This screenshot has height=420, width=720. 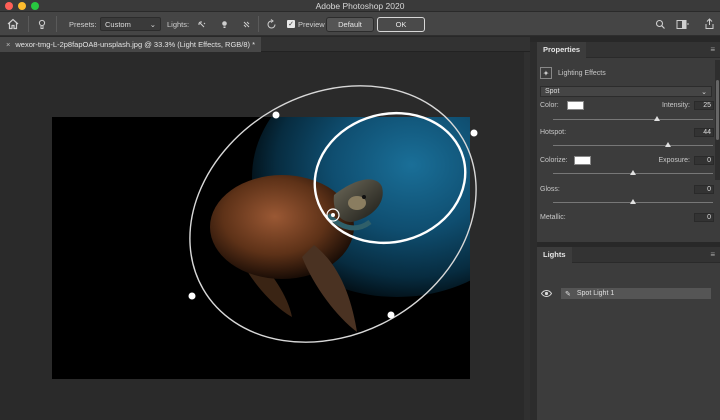 What do you see at coordinates (552, 91) in the screenshot?
I see `light-type-value: Spot` at bounding box center [552, 91].